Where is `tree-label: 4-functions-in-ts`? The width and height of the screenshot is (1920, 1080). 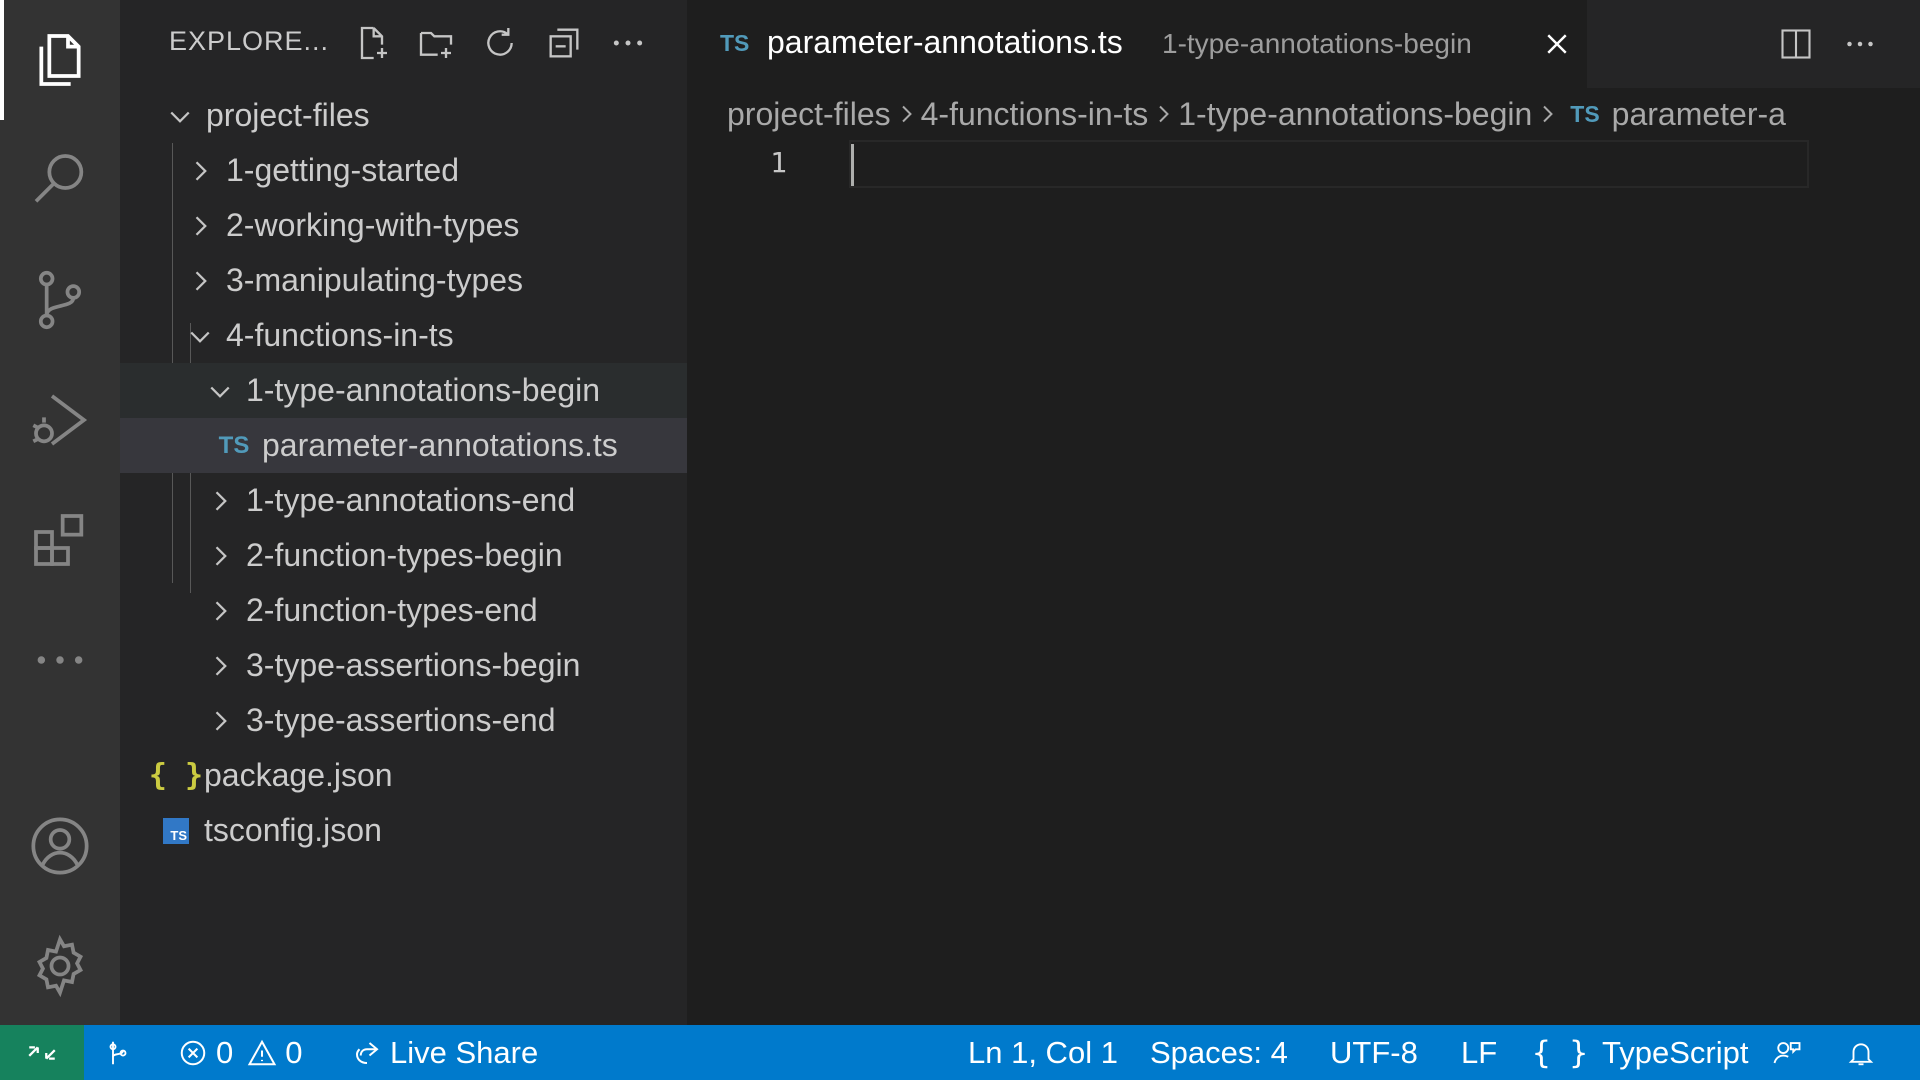
tree-label: 4-functions-in-ts is located at coordinates (340, 335).